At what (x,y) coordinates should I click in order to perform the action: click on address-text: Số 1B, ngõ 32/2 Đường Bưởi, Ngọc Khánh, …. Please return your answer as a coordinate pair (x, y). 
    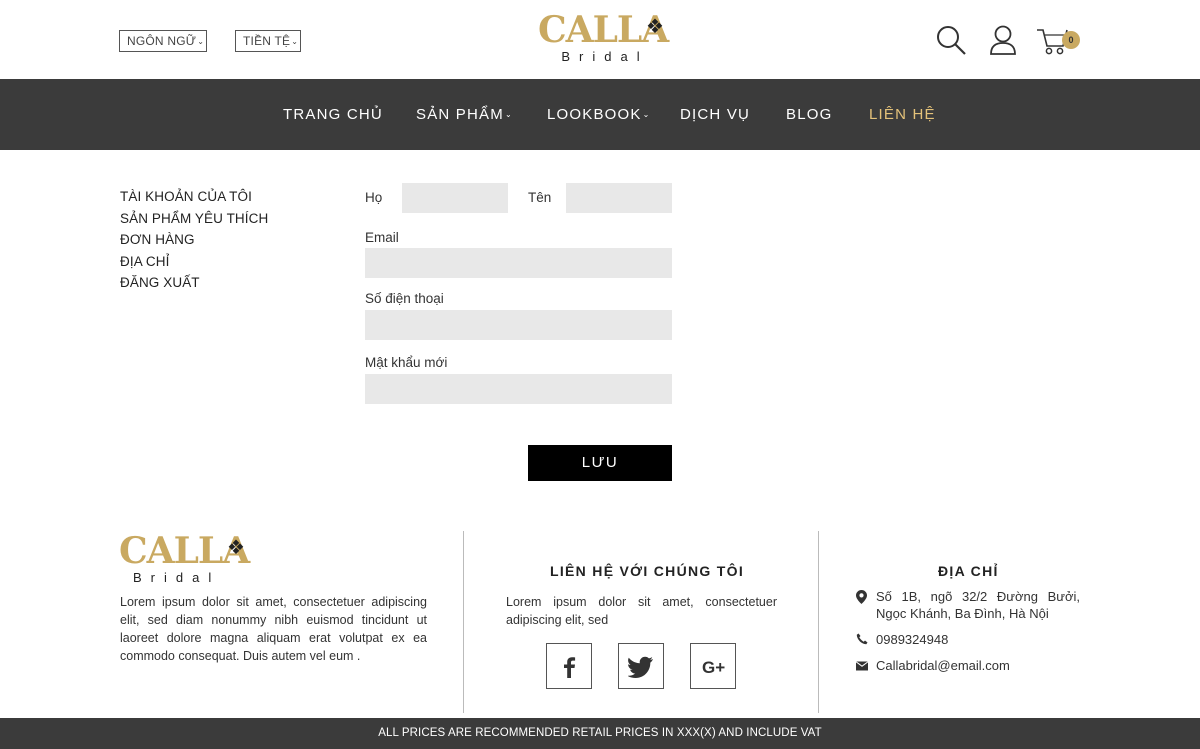
    Looking at the image, I should click on (978, 605).